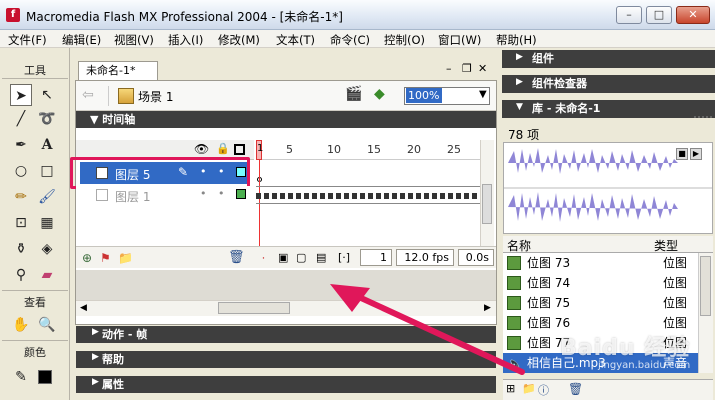  Describe the element at coordinates (263, 258) in the screenshot. I see `center-frame-icon: ⸱` at that location.